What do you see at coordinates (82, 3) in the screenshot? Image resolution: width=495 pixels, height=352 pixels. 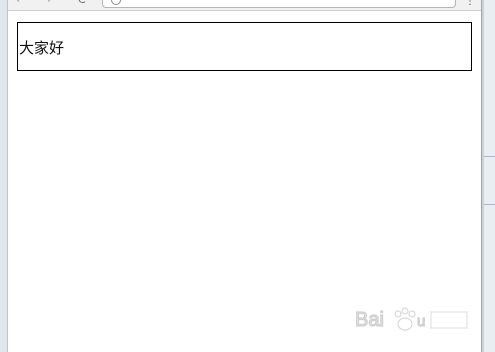 I see `reload-button: C` at bounding box center [82, 3].